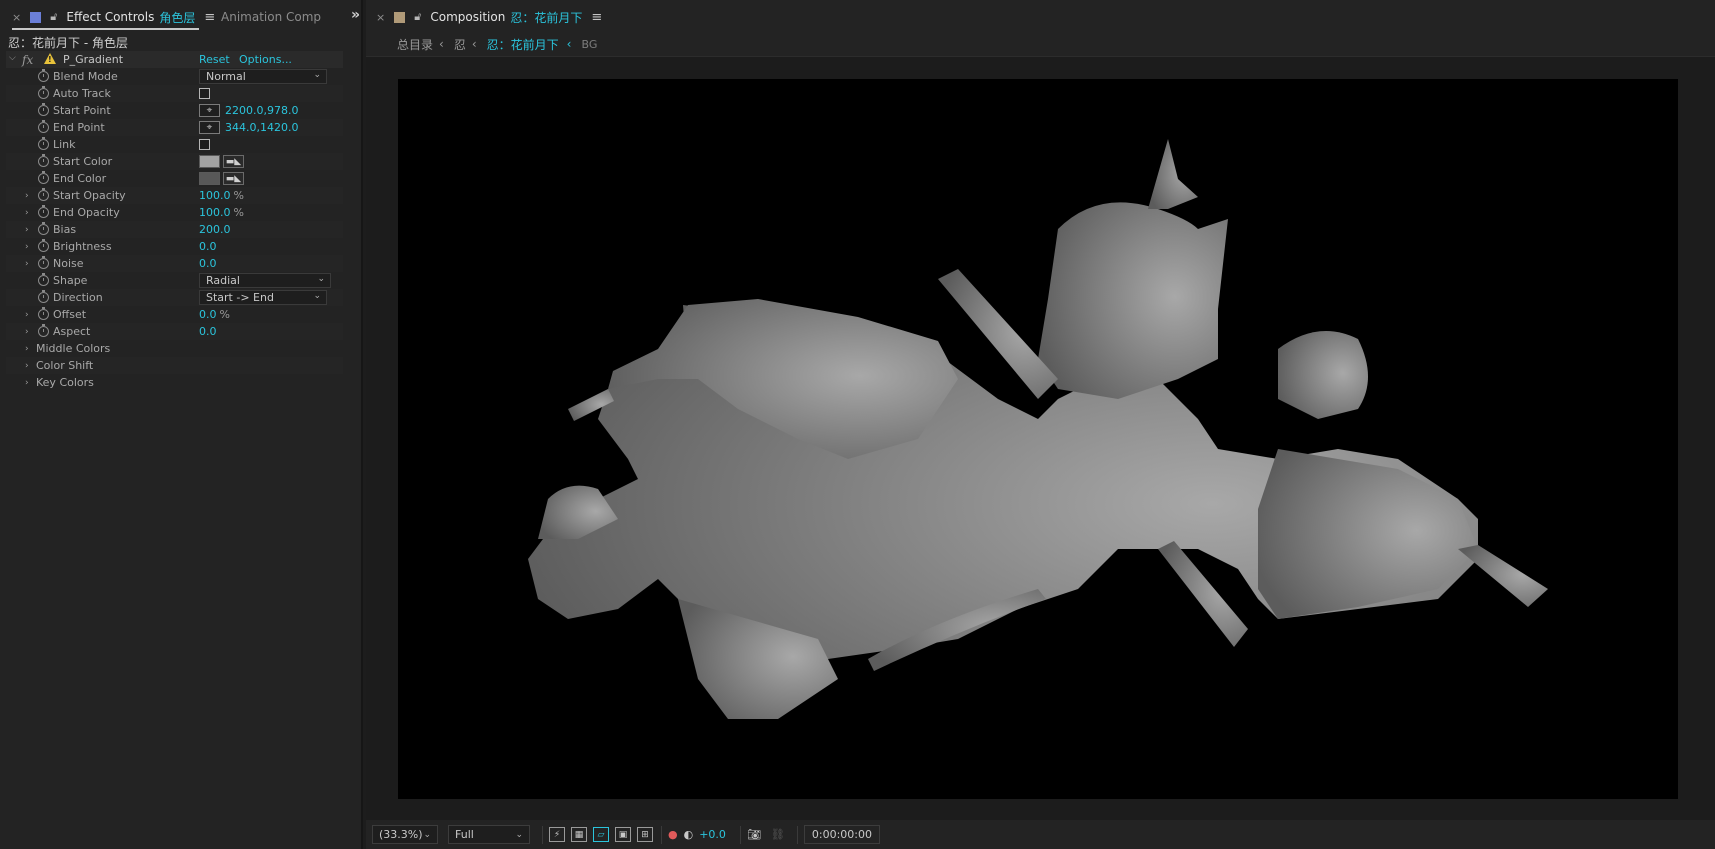  Describe the element at coordinates (215, 212) in the screenshot. I see `end-opacity-value: 100.0` at that location.